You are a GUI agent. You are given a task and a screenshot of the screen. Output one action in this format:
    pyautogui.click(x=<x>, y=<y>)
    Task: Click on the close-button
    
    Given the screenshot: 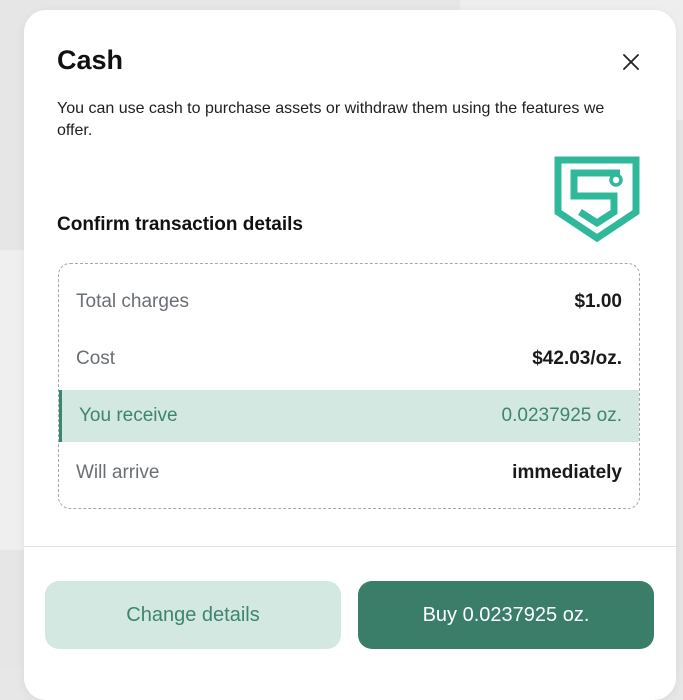 What is the action you would take?
    pyautogui.click(x=631, y=62)
    